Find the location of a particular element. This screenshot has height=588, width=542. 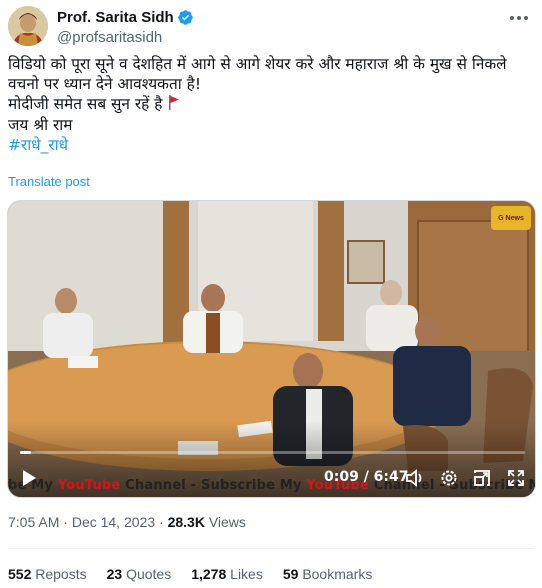

tweet-line-with-flag: मोदीजी समेत सब सुन रहें है is located at coordinates (272, 104).